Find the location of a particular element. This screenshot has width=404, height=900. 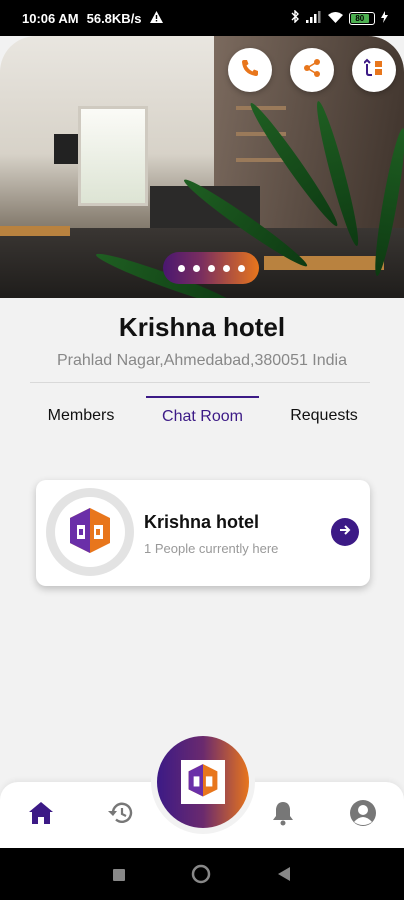

back-triangle-icon is located at coordinates (284, 876).